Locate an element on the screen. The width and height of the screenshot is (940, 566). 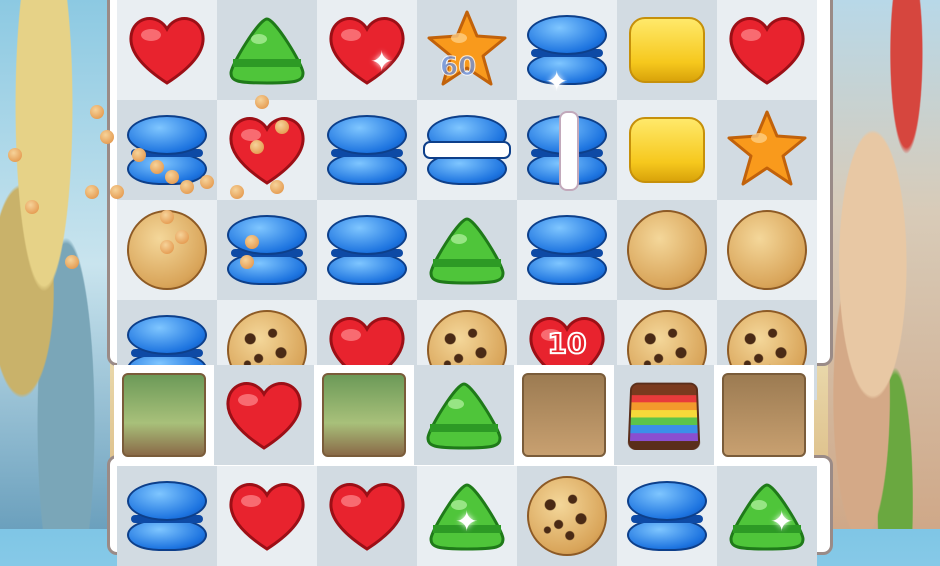
rainbow-cake-special is located at coordinates (664, 416).